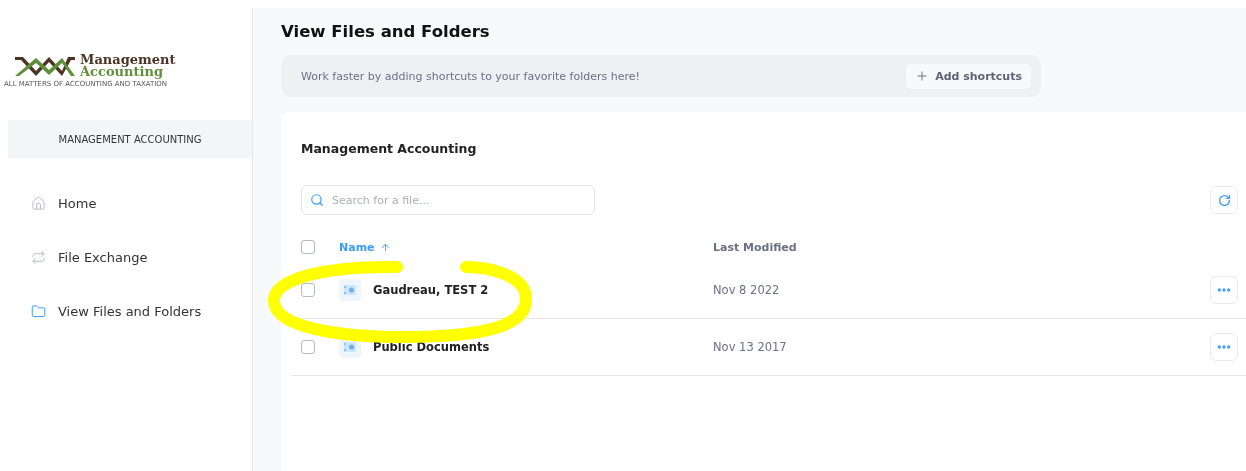  What do you see at coordinates (350, 290) in the screenshot?
I see `shared-folder-icon` at bounding box center [350, 290].